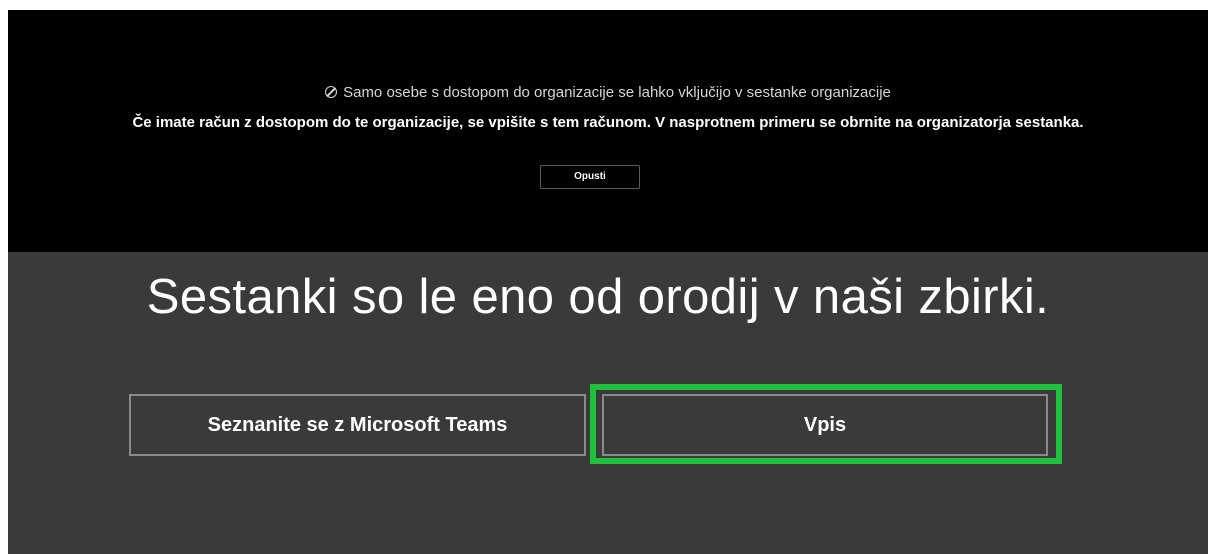 Image resolution: width=1208 pixels, height=554 pixels. I want to click on learn-teams-button: Seznanite se z Microsoft Teams, so click(357, 425).